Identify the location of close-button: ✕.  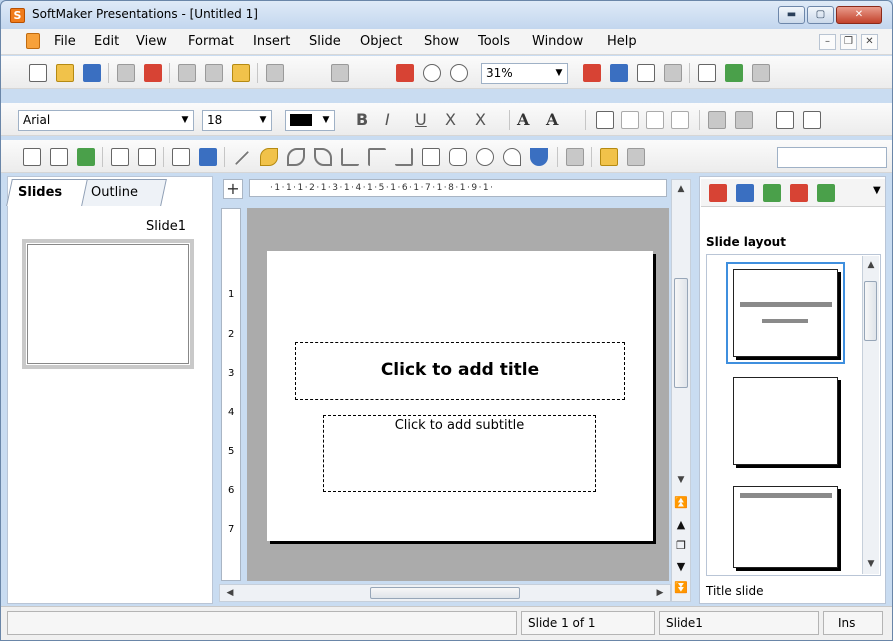
(859, 15).